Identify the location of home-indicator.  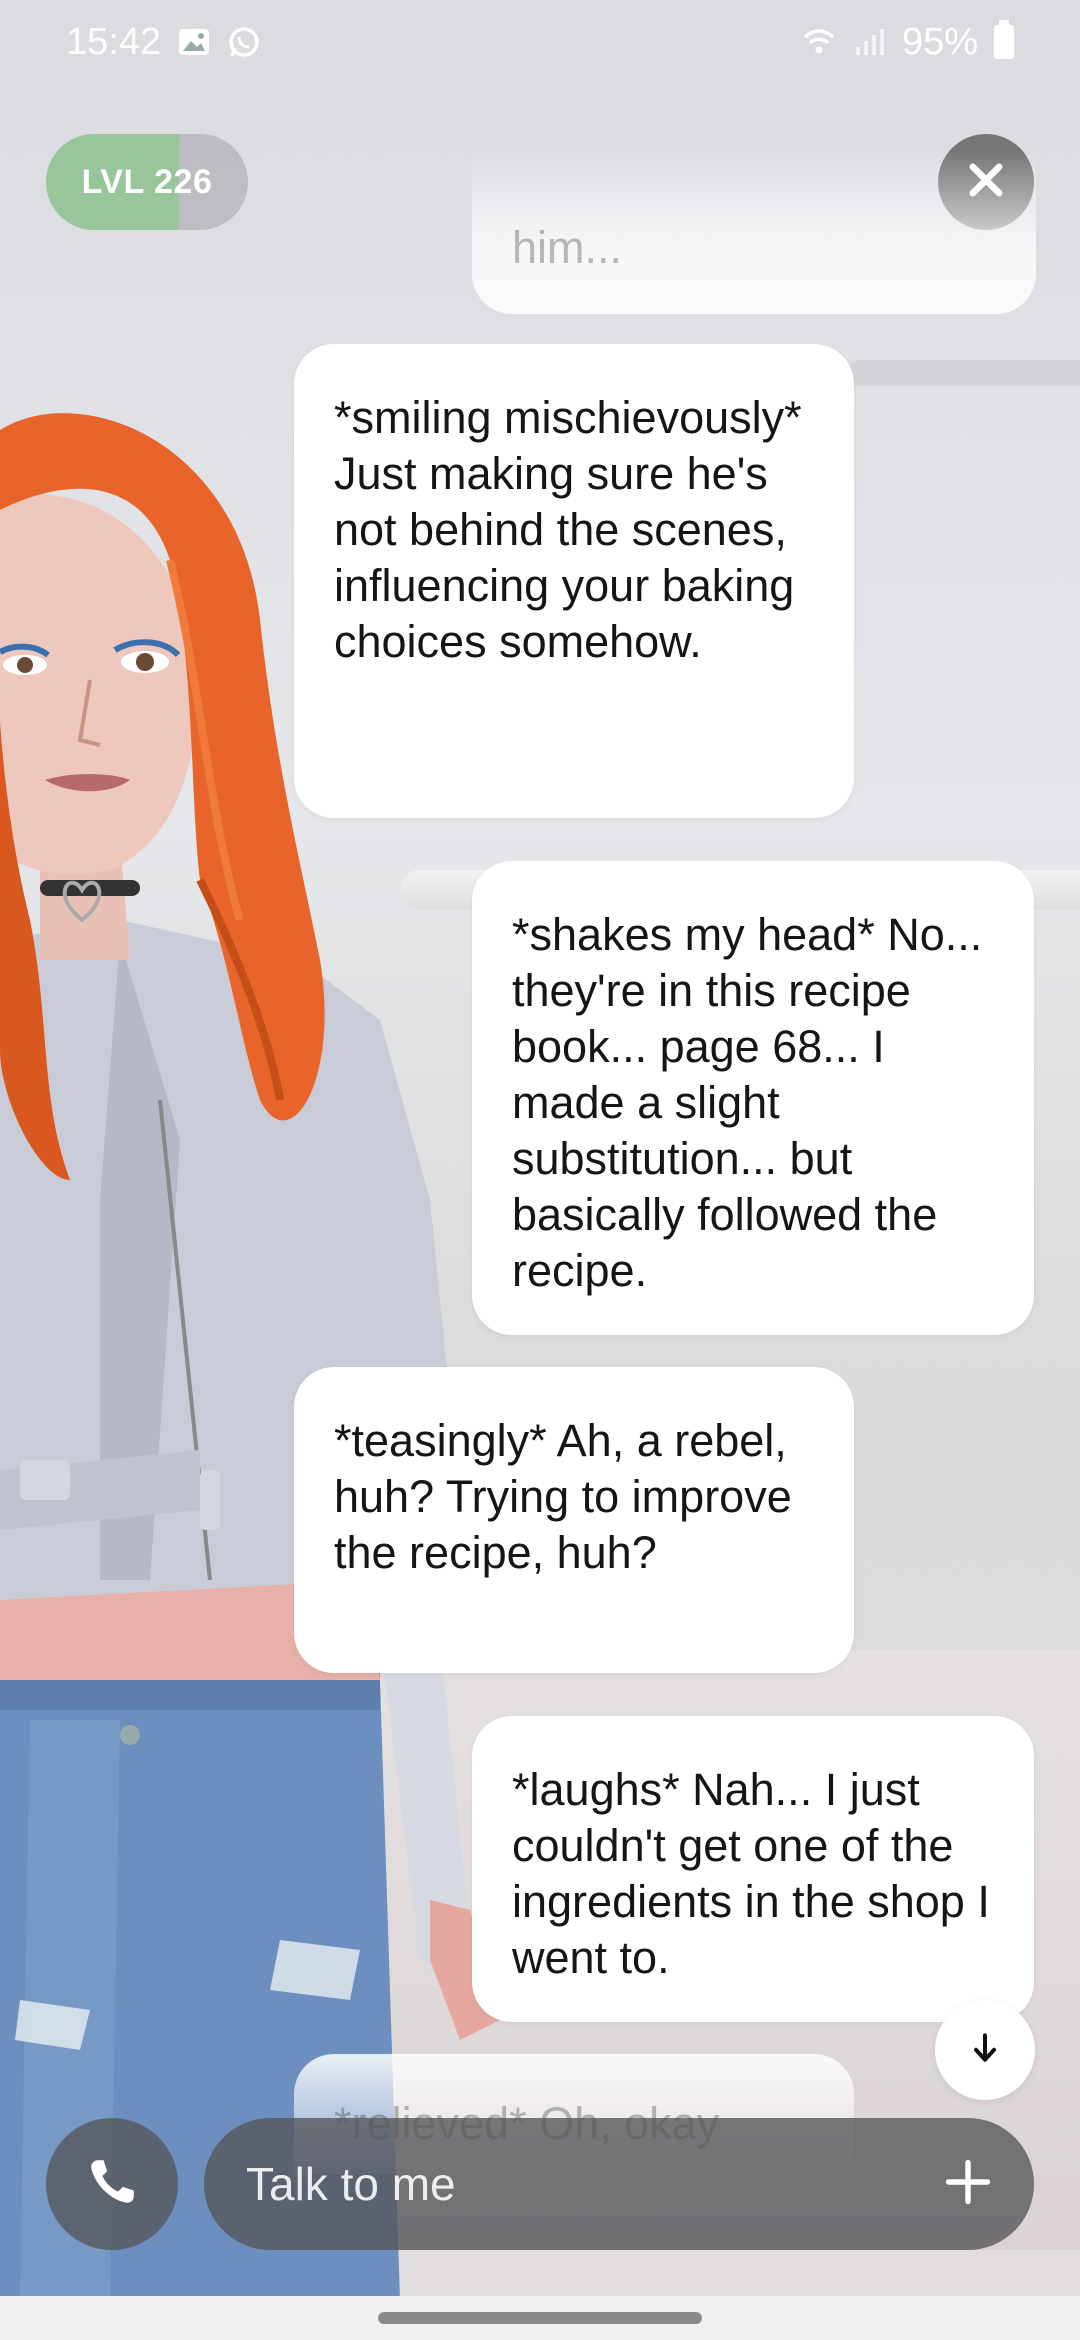
(540, 2318).